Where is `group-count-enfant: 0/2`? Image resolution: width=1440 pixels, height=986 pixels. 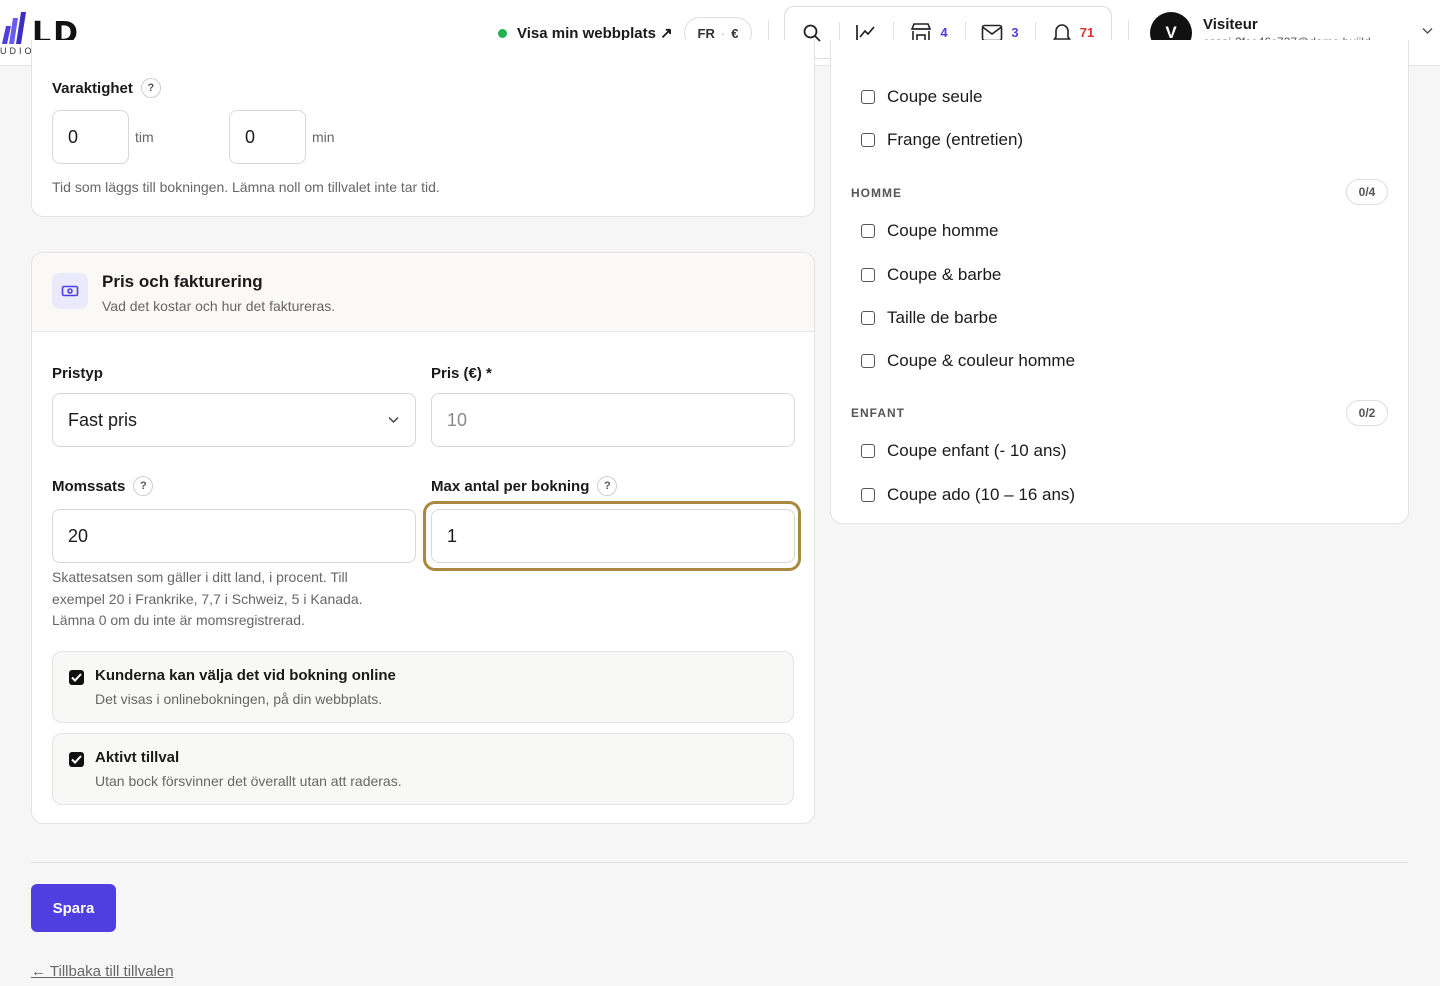 group-count-enfant: 0/2 is located at coordinates (1367, 413).